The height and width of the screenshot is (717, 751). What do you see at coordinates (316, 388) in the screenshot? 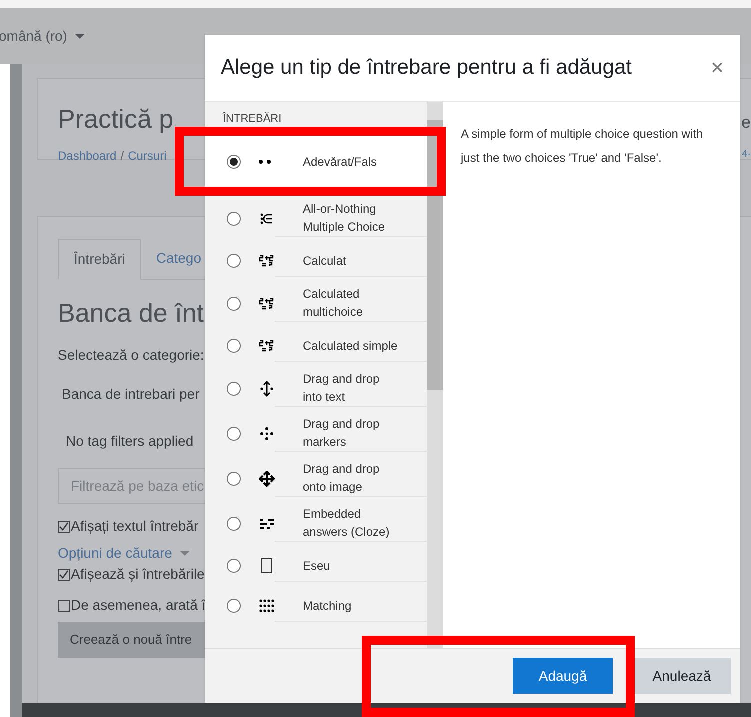
I see `question-type-option: Drag and drop into text` at bounding box center [316, 388].